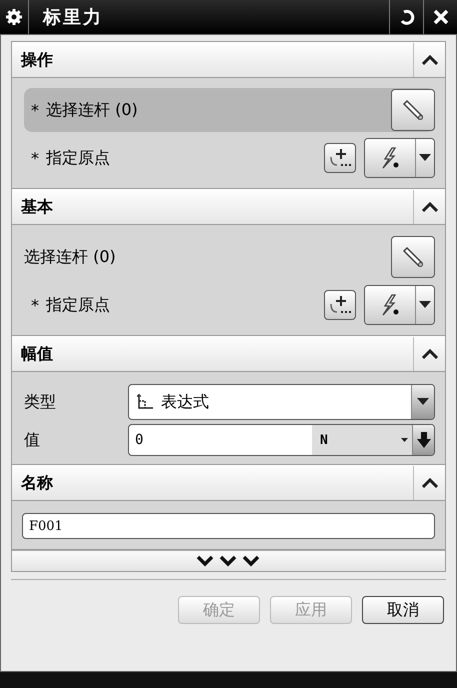 This screenshot has width=457, height=688. What do you see at coordinates (37, 354) in the screenshot?
I see `section-title: 幅值` at bounding box center [37, 354].